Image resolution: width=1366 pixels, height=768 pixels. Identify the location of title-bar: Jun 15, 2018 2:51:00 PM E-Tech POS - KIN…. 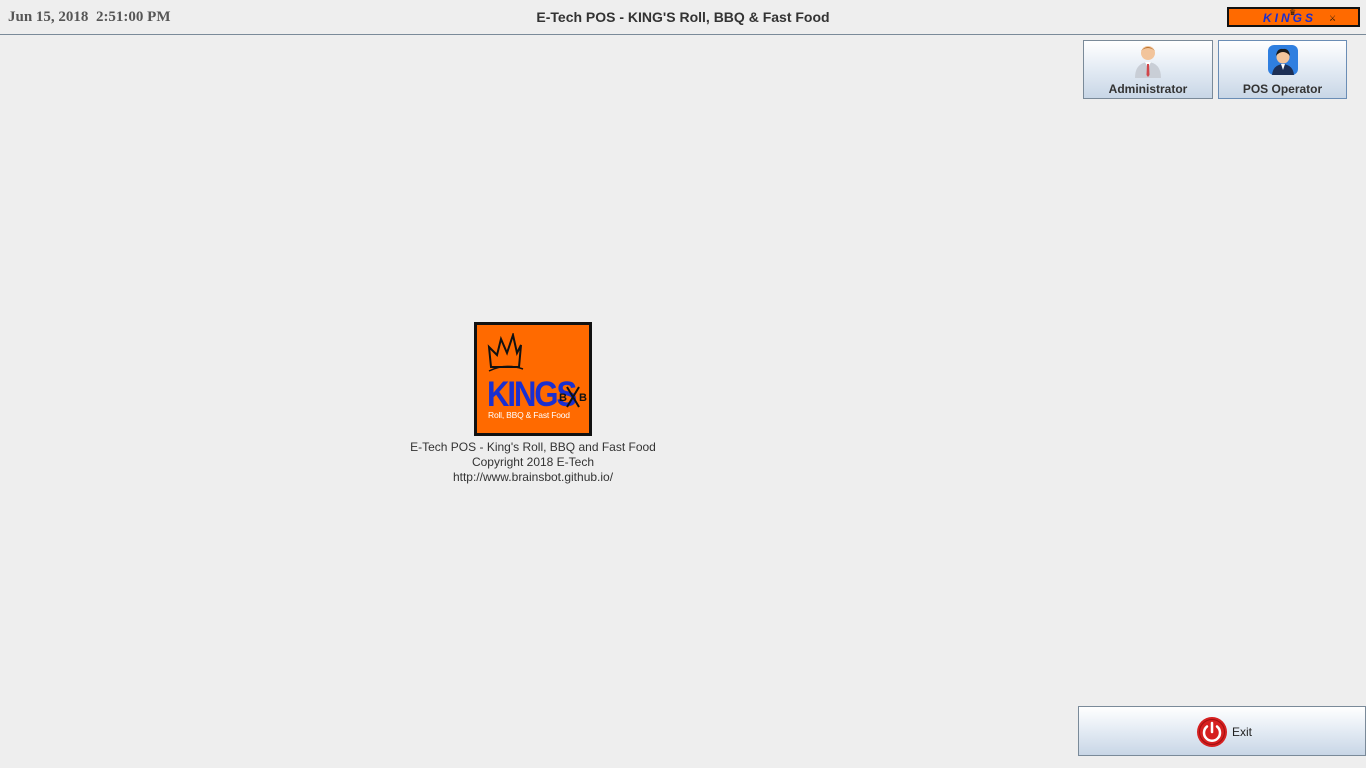
(683, 17).